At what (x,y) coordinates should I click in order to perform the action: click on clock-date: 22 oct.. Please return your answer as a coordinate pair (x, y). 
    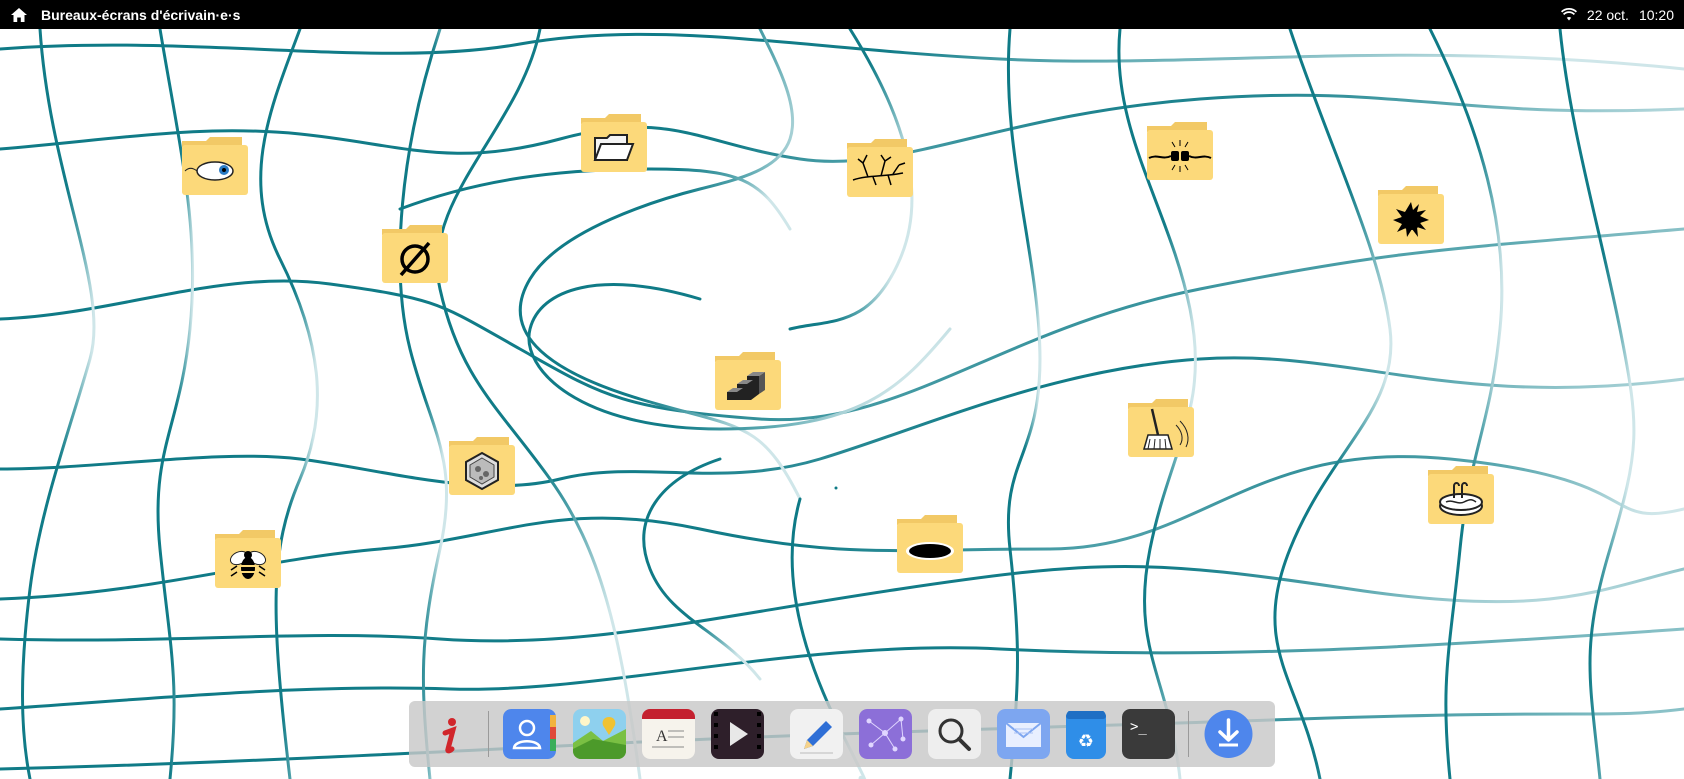
    Looking at the image, I should click on (1608, 15).